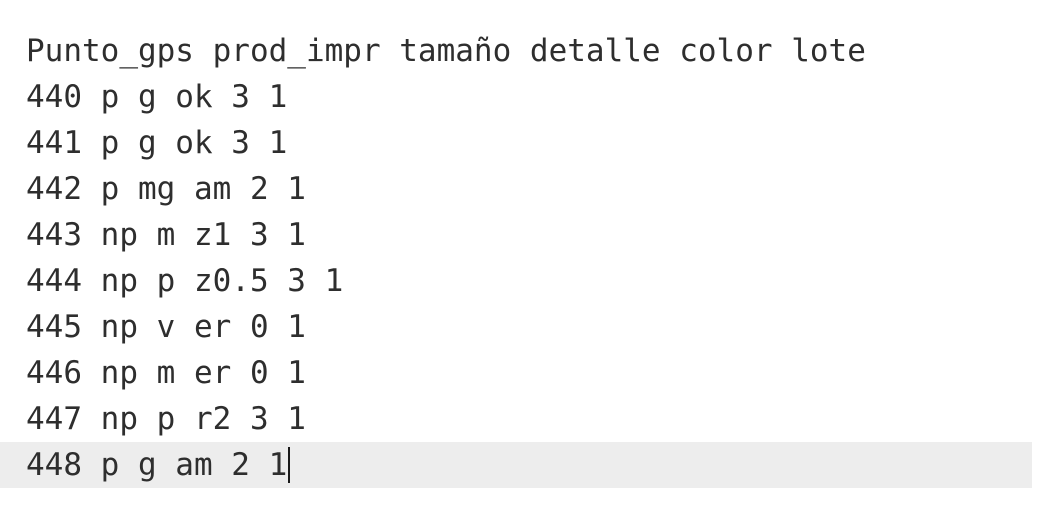 The width and height of the screenshot is (1056, 532). I want to click on editor-line: 441 p g ok 3 1, so click(516, 143).